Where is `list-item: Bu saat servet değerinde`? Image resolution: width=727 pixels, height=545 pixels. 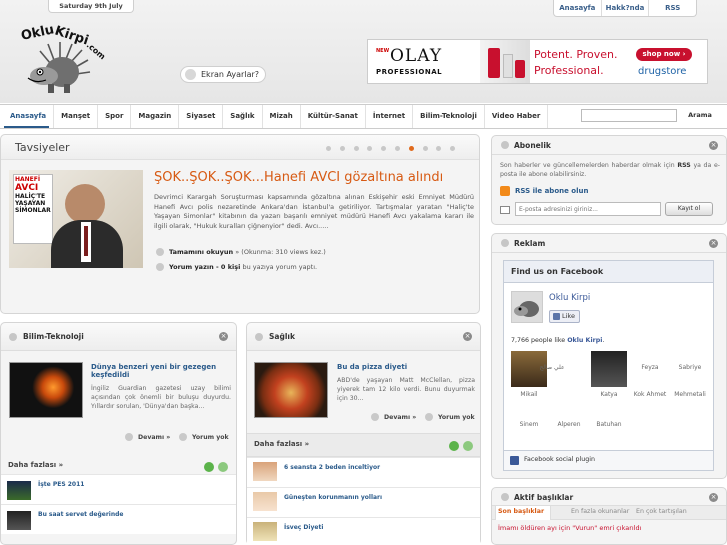 list-item: Bu saat servet değerinde is located at coordinates (118, 519).